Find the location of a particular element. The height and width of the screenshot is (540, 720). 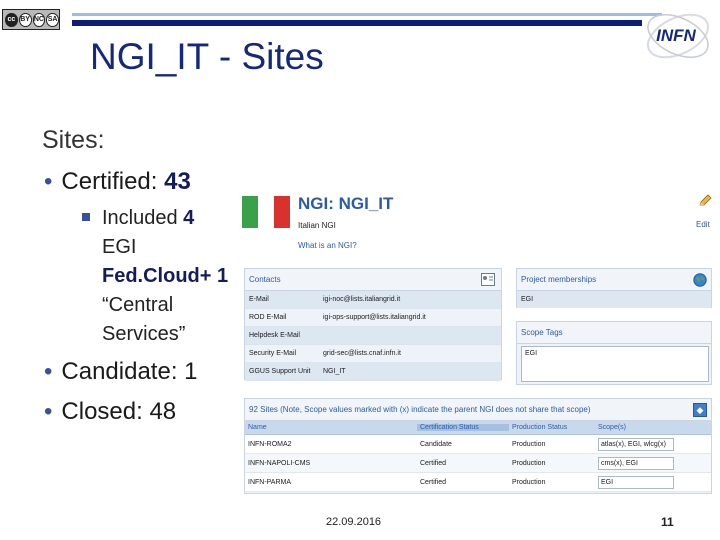

header-rule-dark is located at coordinates (357, 23).